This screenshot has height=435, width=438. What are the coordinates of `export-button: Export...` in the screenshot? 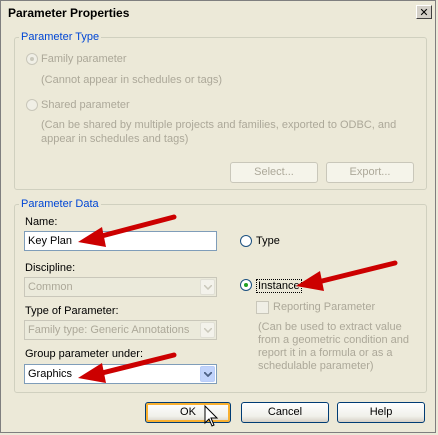 It's located at (370, 172).